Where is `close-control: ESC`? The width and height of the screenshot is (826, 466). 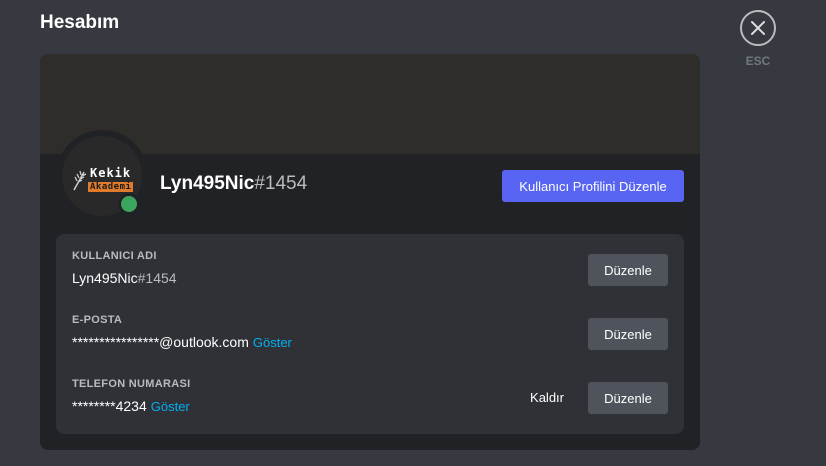
close-control: ESC is located at coordinates (758, 39).